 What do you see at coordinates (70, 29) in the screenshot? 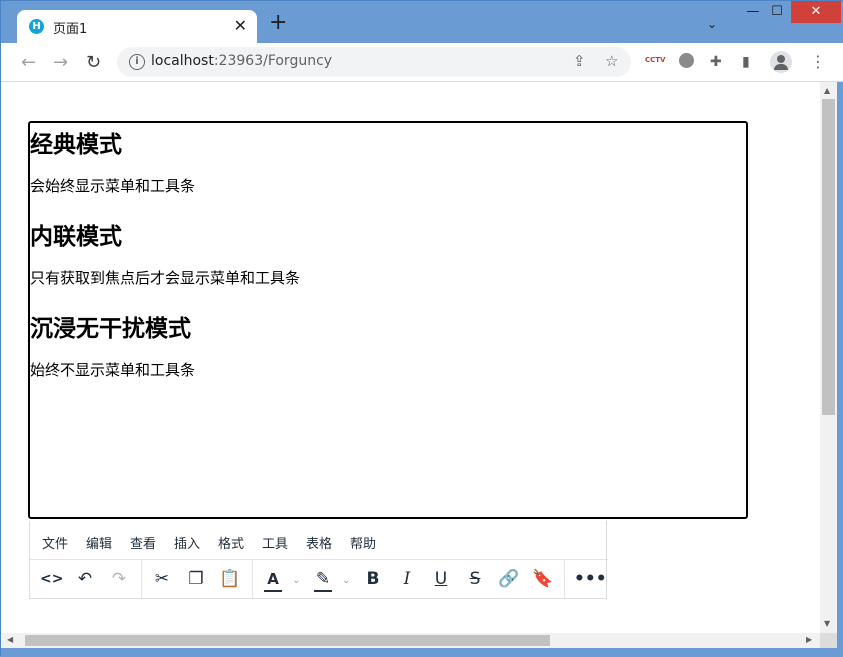
I see `tab-title: 页面1` at bounding box center [70, 29].